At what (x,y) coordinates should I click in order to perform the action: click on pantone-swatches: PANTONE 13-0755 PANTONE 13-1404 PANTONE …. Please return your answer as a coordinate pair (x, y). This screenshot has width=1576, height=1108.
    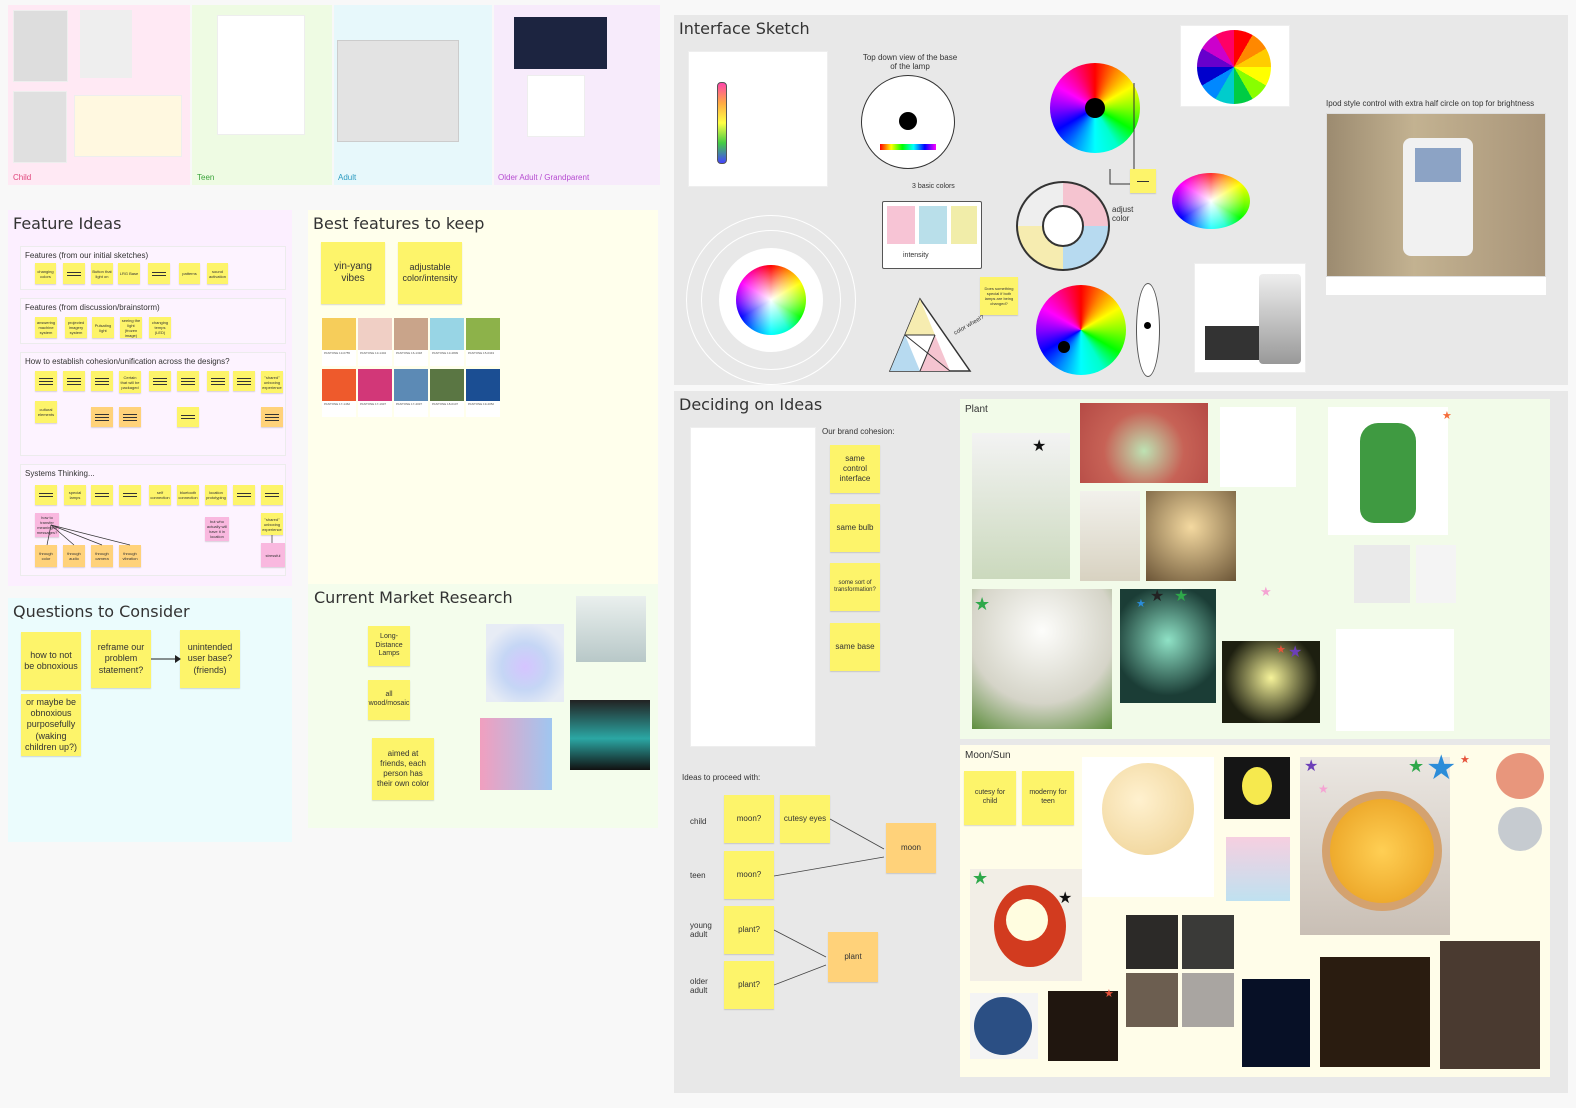
    Looking at the image, I should click on (412, 368).